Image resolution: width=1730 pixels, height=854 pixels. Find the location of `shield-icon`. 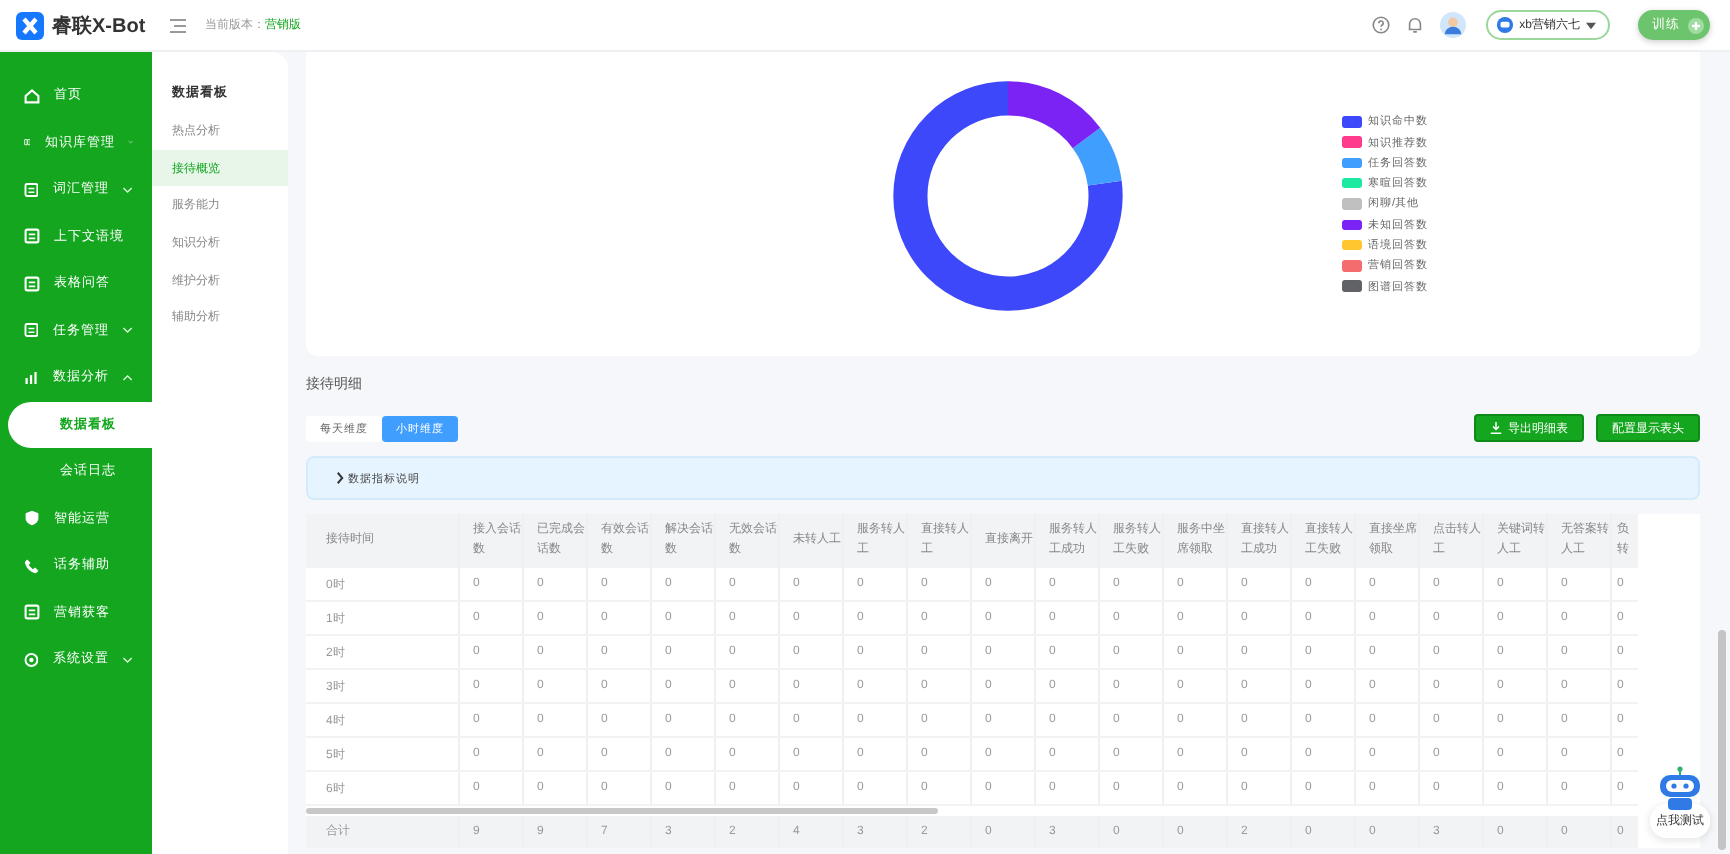

shield-icon is located at coordinates (32, 518).